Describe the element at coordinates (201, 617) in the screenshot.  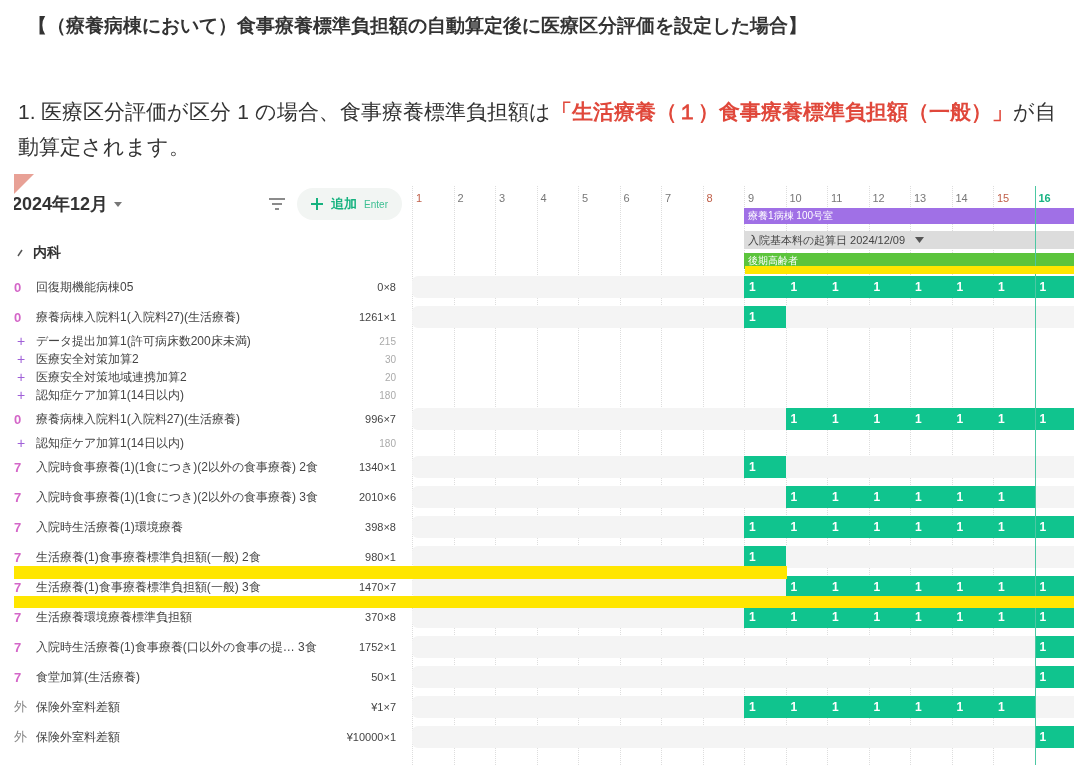
I see `row-name: 生活療養環境療養標準負担額` at that location.